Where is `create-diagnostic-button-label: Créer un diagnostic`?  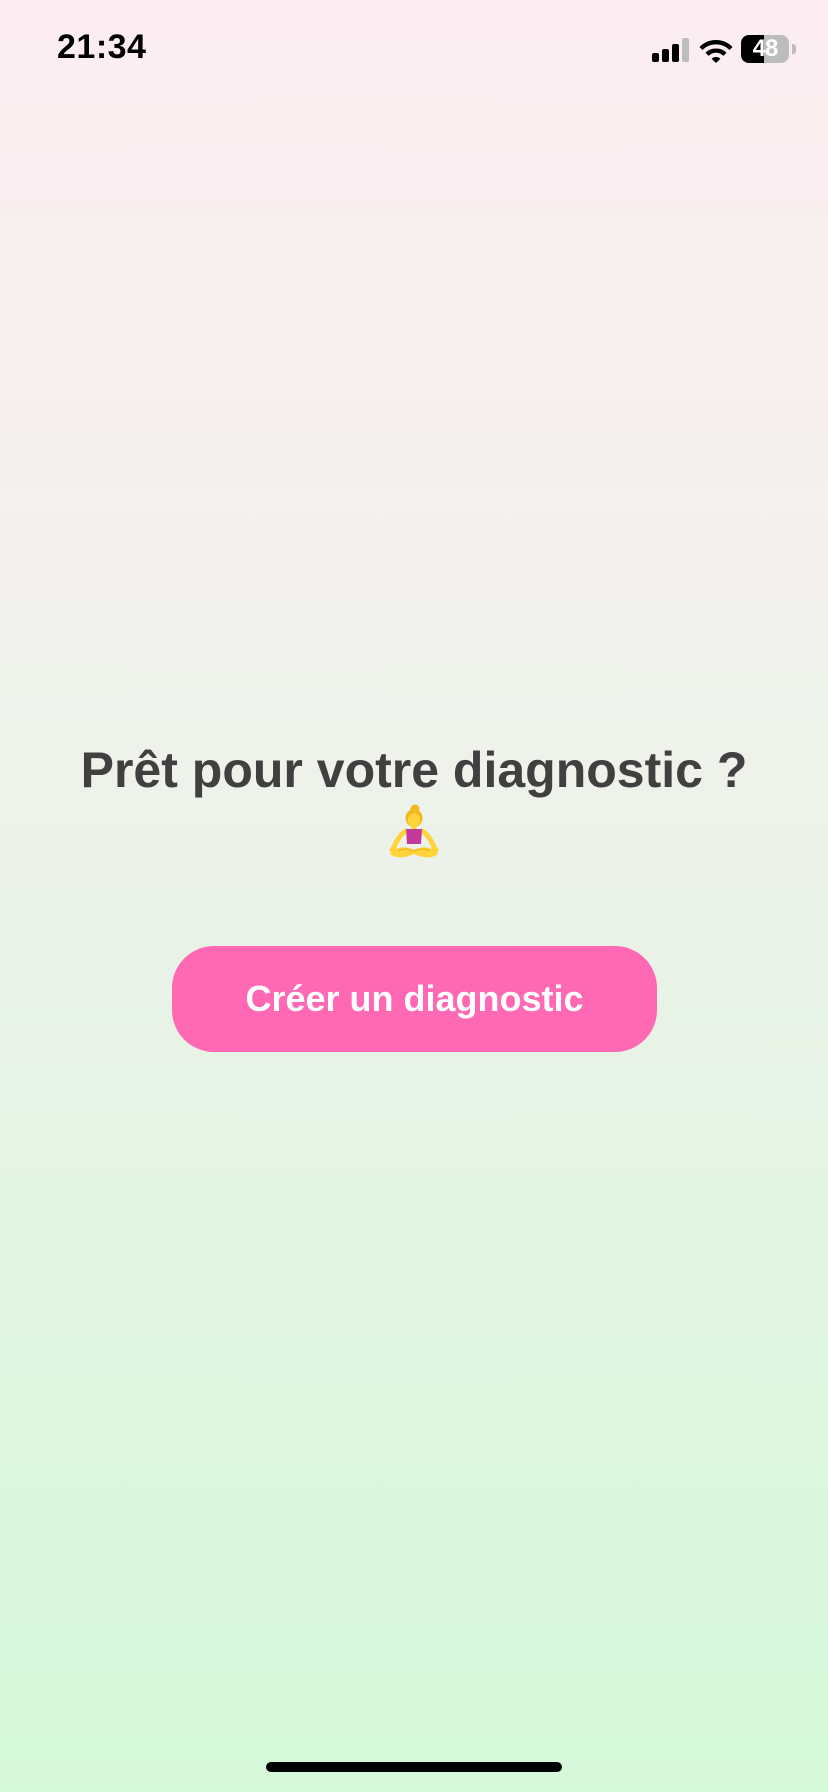
create-diagnostic-button-label: Créer un diagnostic is located at coordinates (414, 998).